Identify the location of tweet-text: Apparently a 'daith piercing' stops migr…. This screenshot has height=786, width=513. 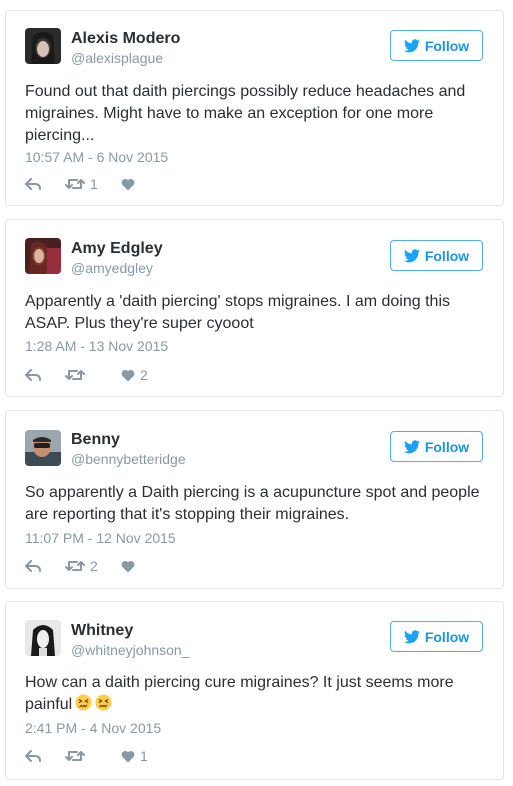
(237, 312).